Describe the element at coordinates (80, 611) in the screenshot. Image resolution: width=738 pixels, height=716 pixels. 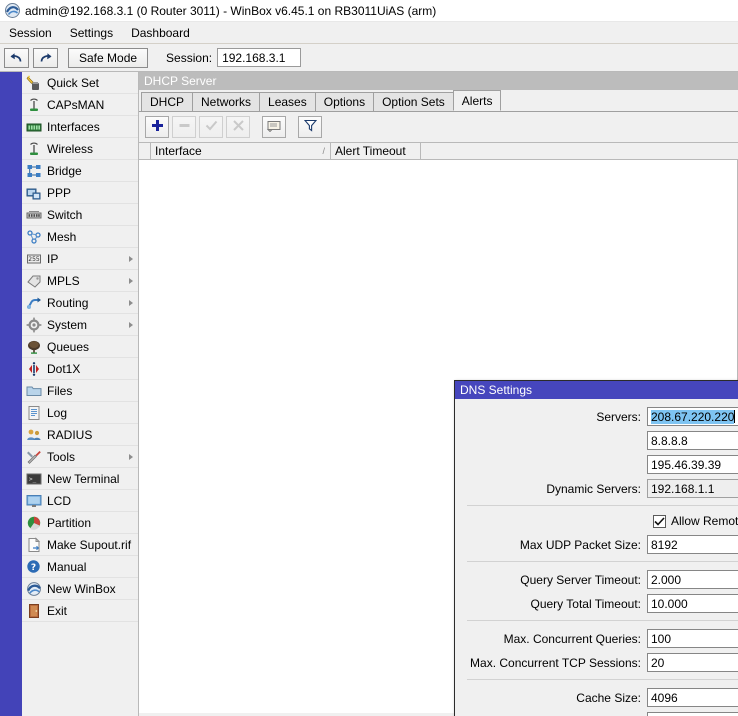
I see `sidebar-item-exit: Exit` at that location.